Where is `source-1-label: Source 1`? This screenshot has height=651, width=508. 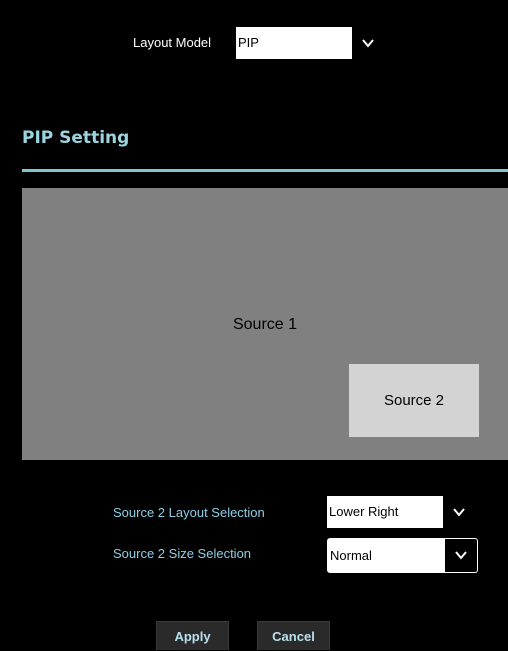 source-1-label: Source 1 is located at coordinates (265, 324).